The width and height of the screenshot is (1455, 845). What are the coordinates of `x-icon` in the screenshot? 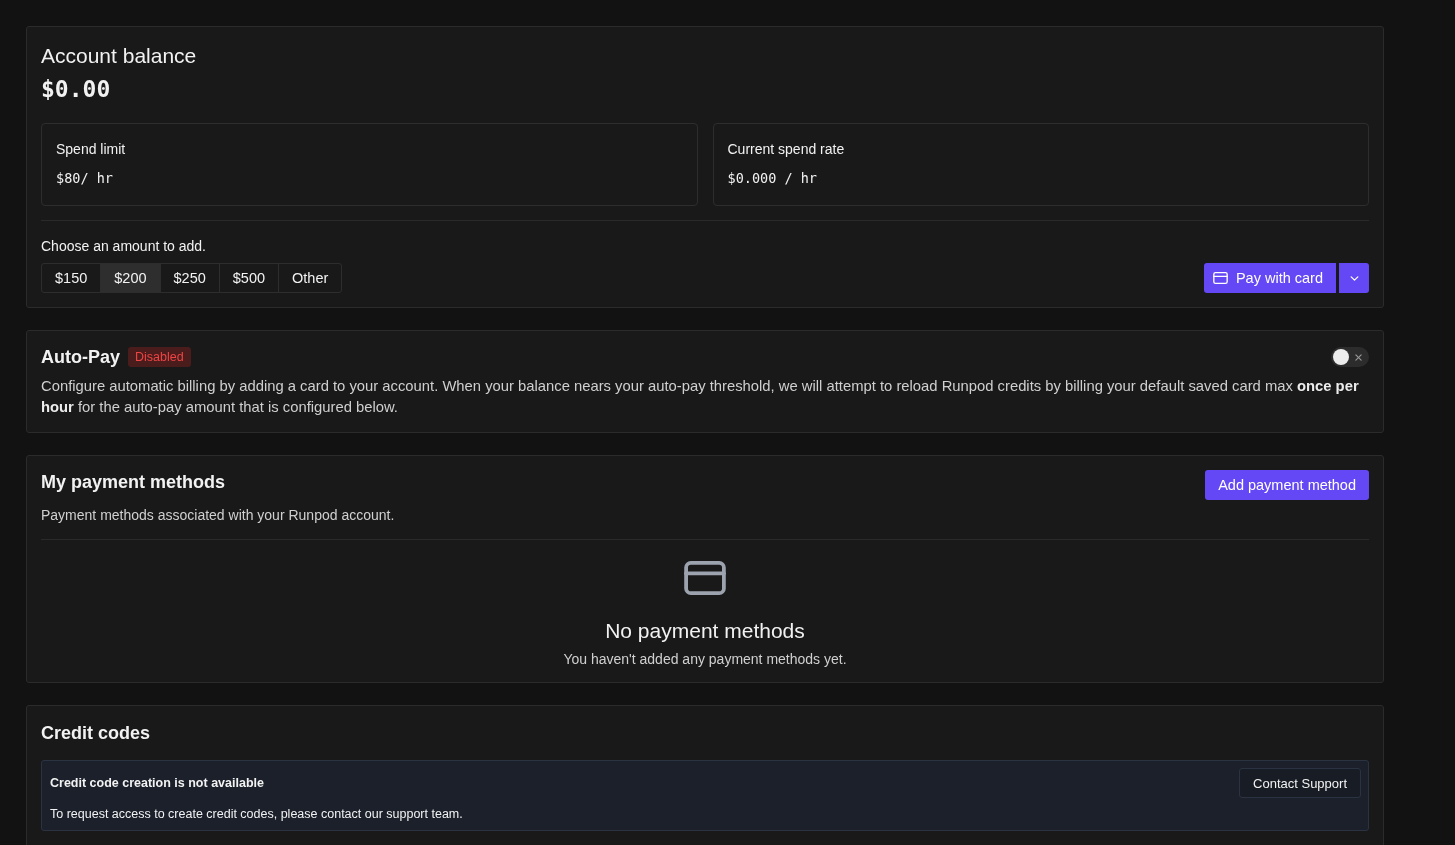 It's located at (1358, 357).